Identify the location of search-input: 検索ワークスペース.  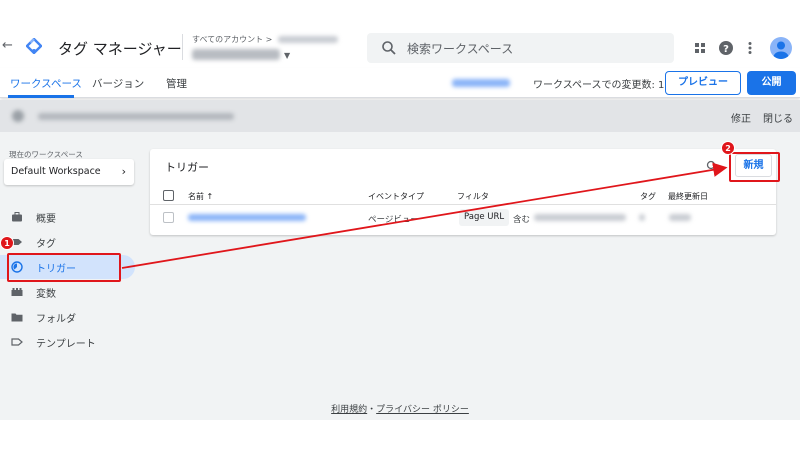
(520, 48).